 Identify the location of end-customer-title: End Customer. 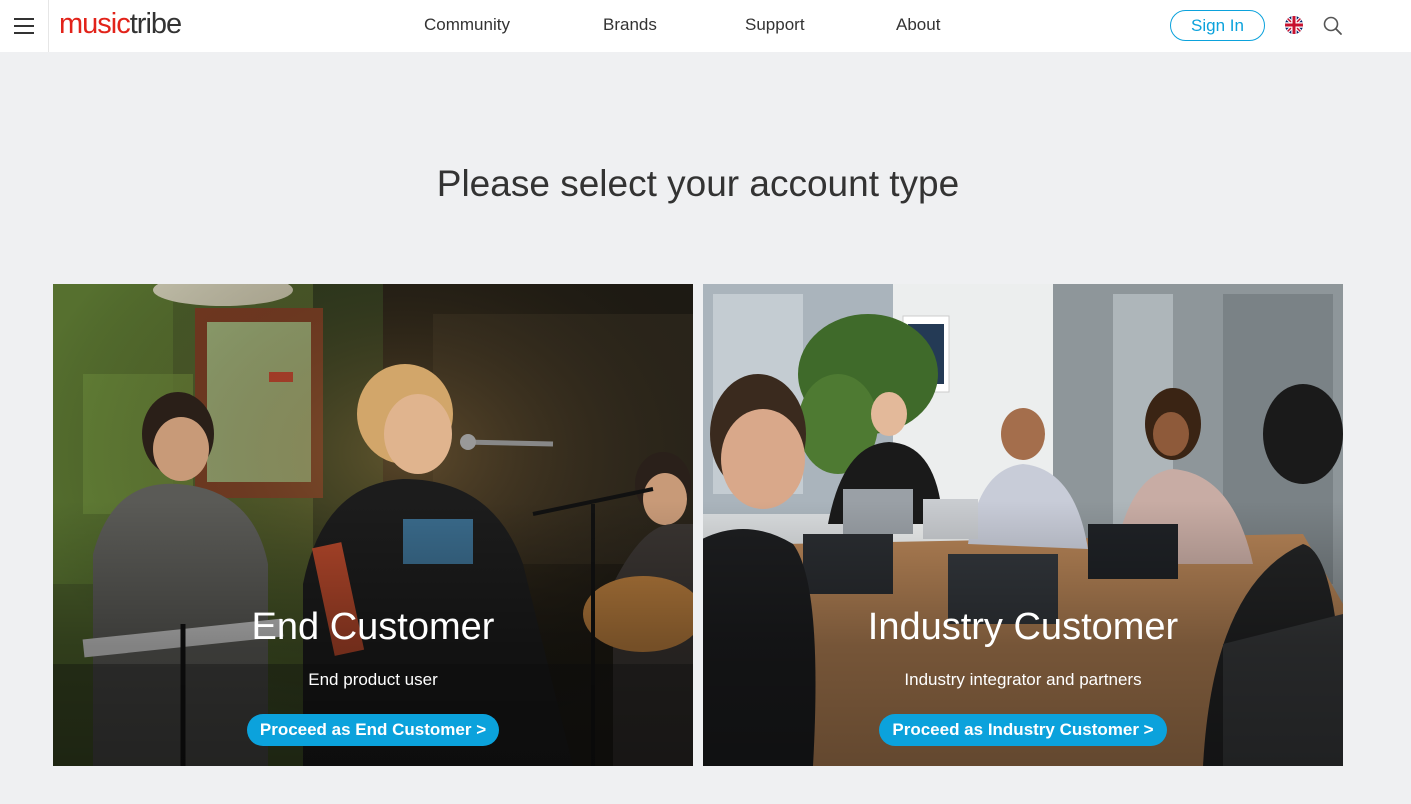
(373, 627).